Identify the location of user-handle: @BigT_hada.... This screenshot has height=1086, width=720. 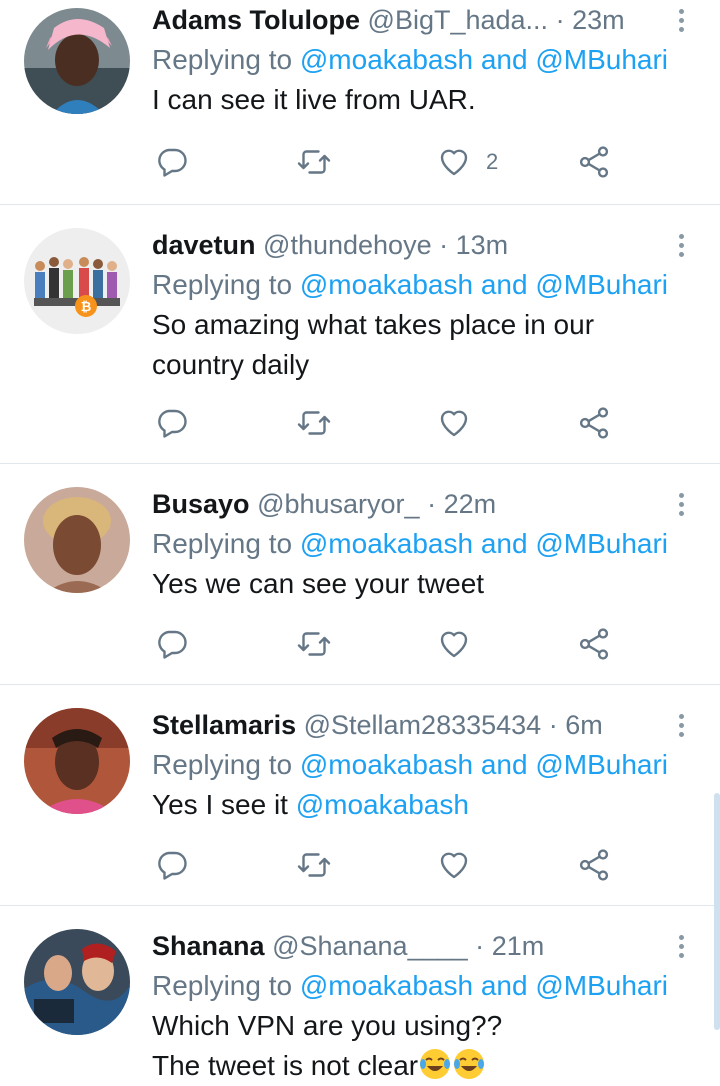
(458, 20).